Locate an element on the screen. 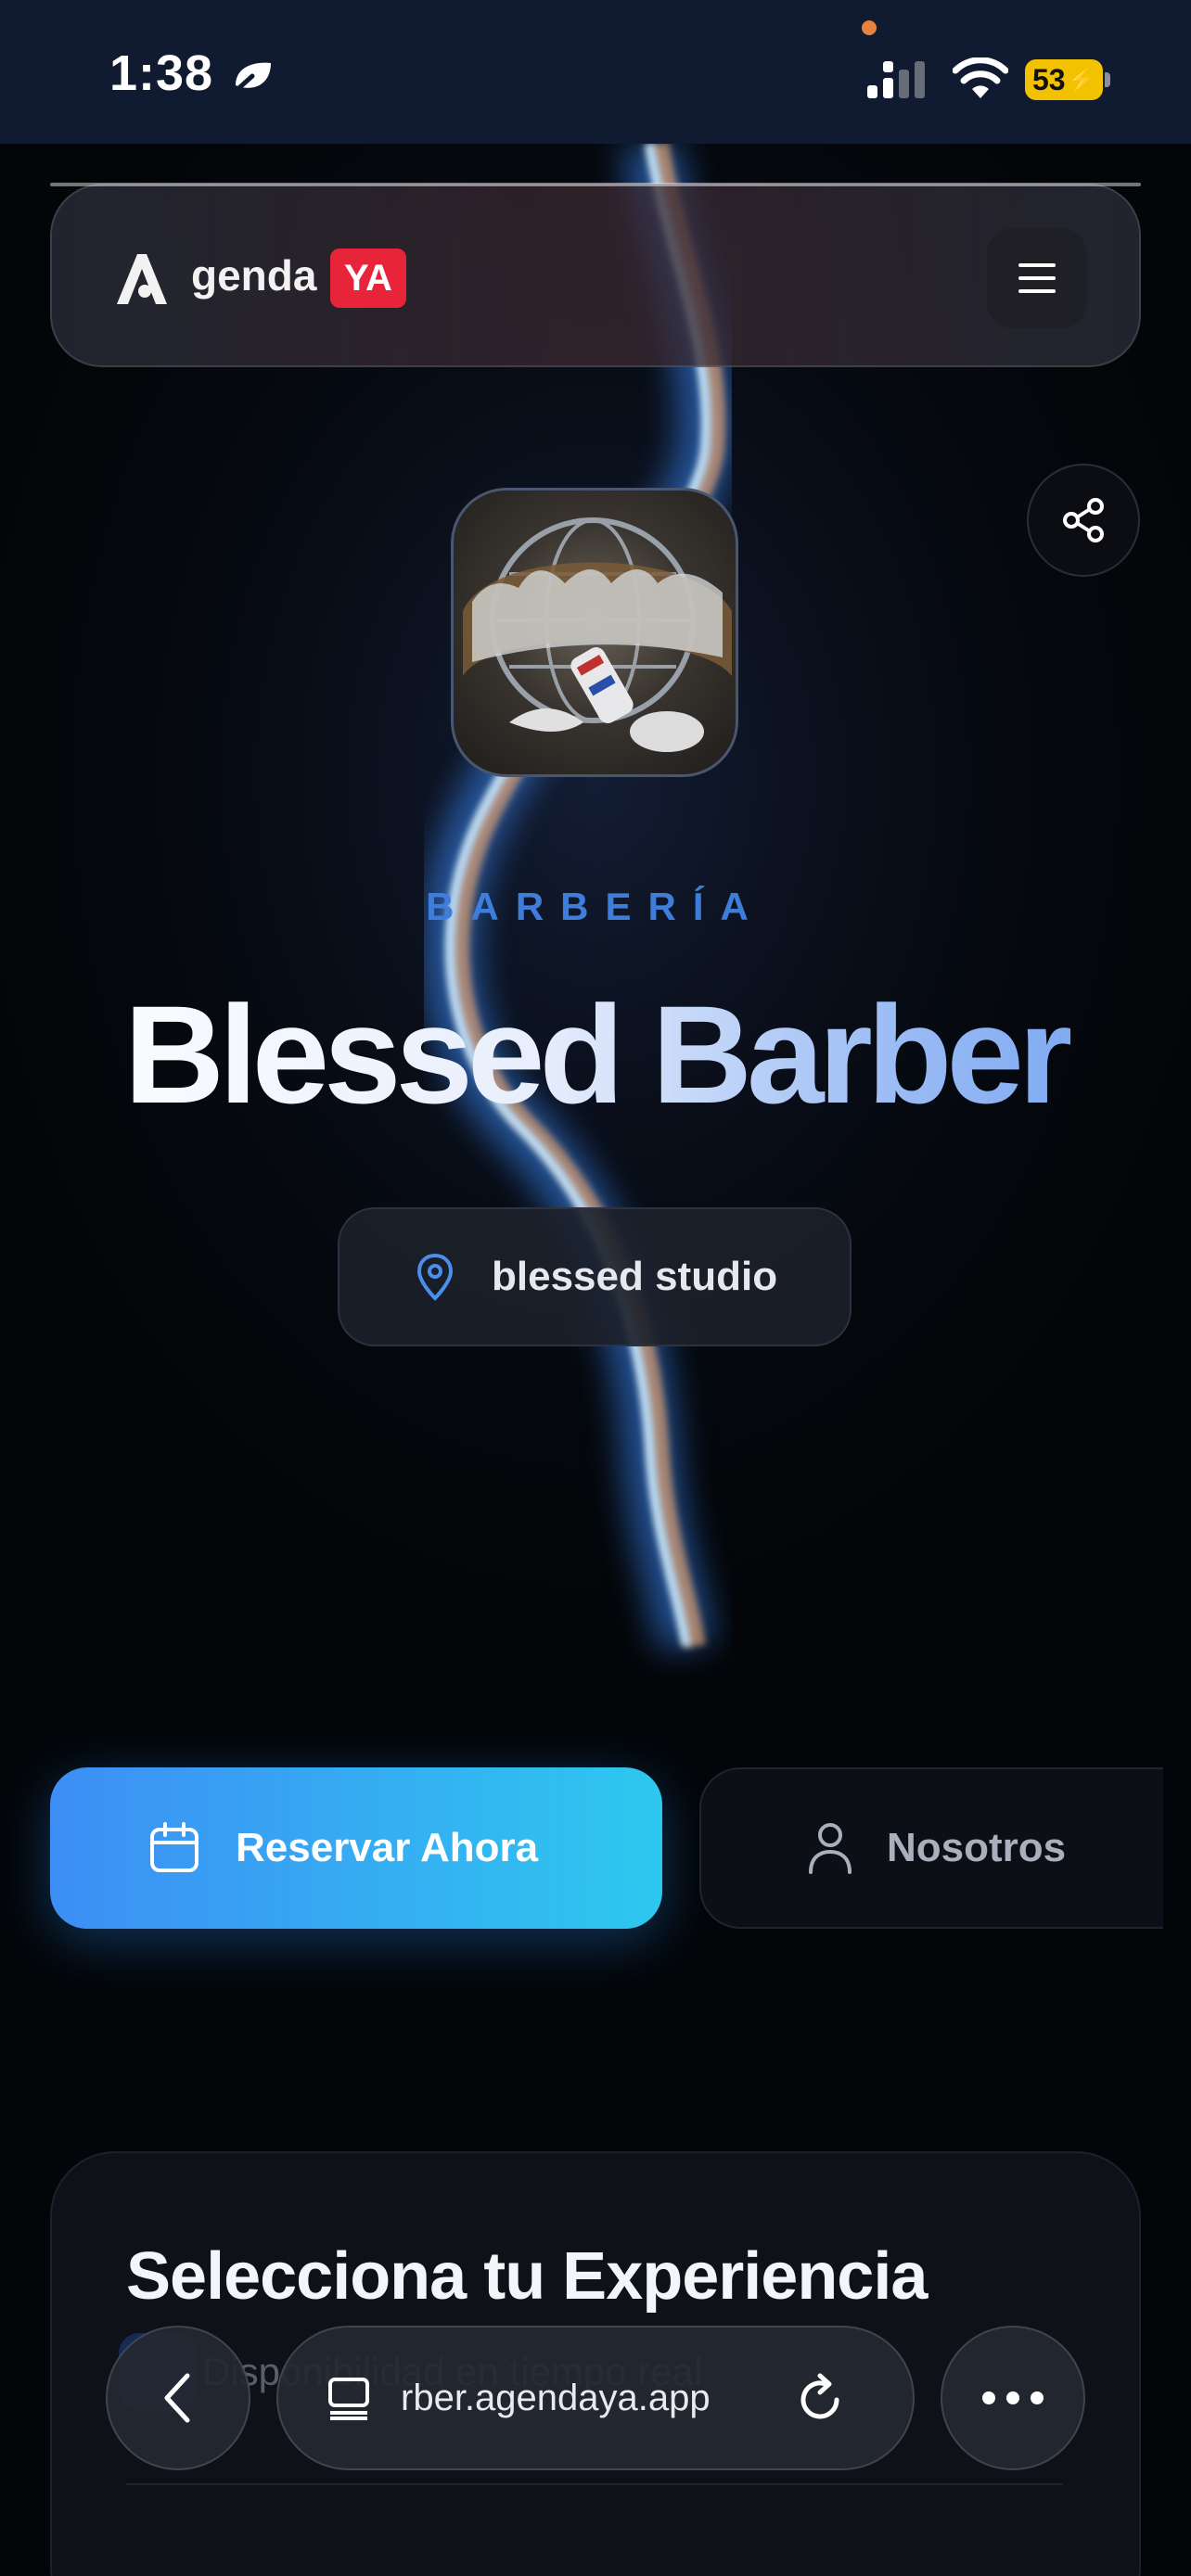 The height and width of the screenshot is (2576, 1191). back-arrow-icon is located at coordinates (177, 2398).